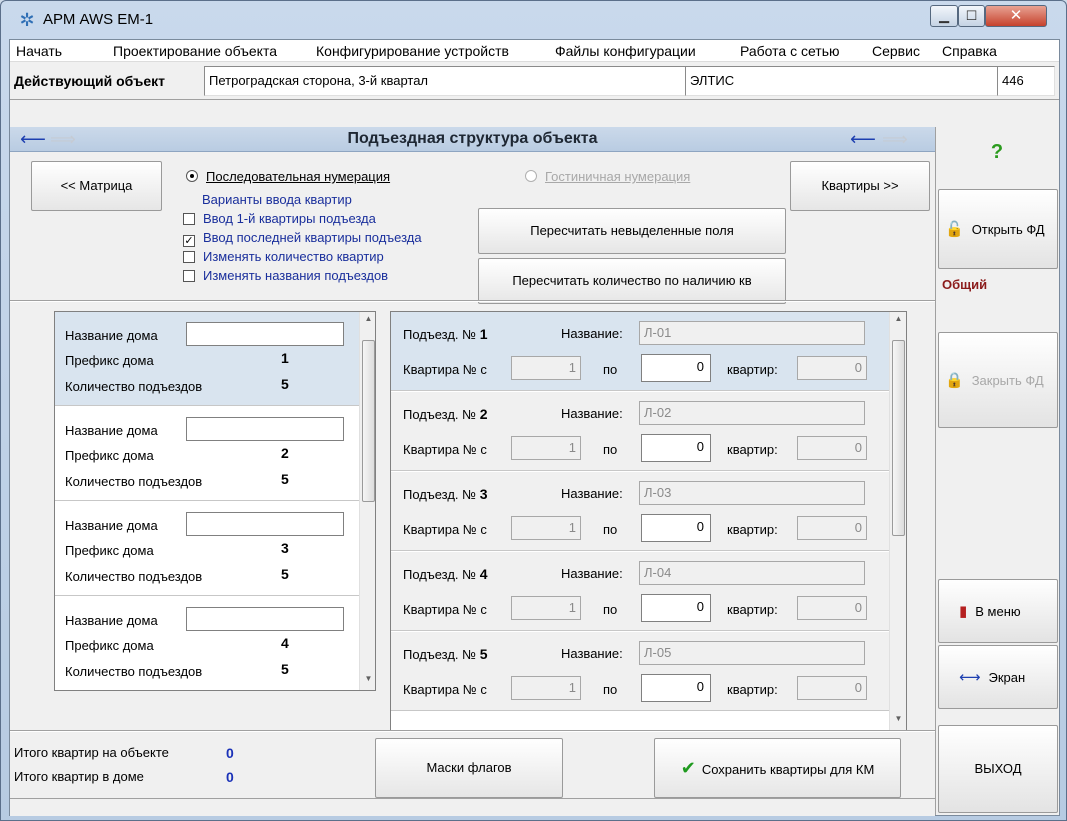 The width and height of the screenshot is (1067, 821). What do you see at coordinates (998, 611) in the screenshot?
I see `to-menu-button: ▮ В меню` at bounding box center [998, 611].